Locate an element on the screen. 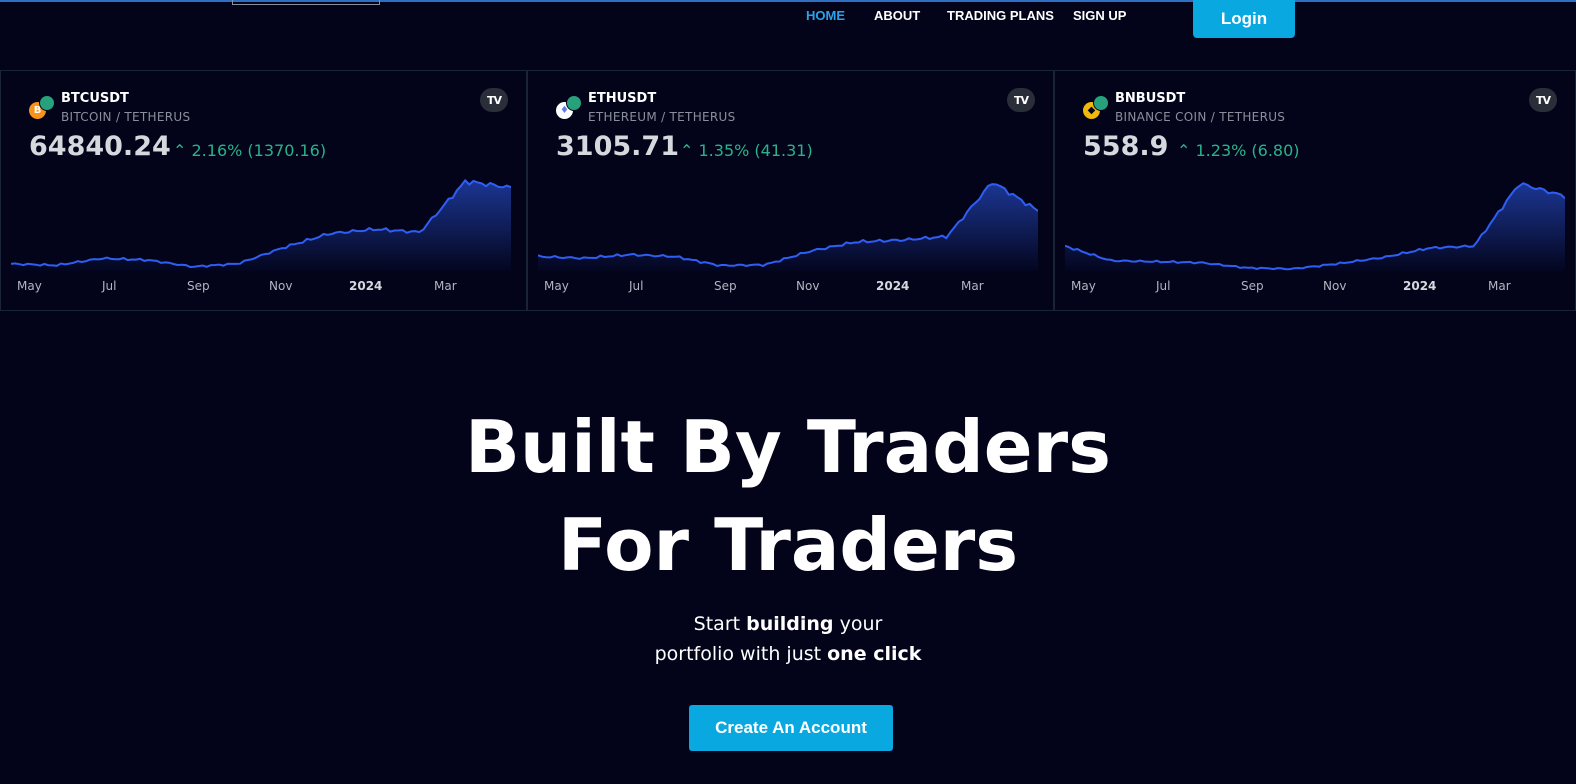 The image size is (1576, 784). ethereum-icon: ♦ is located at coordinates (569, 108).